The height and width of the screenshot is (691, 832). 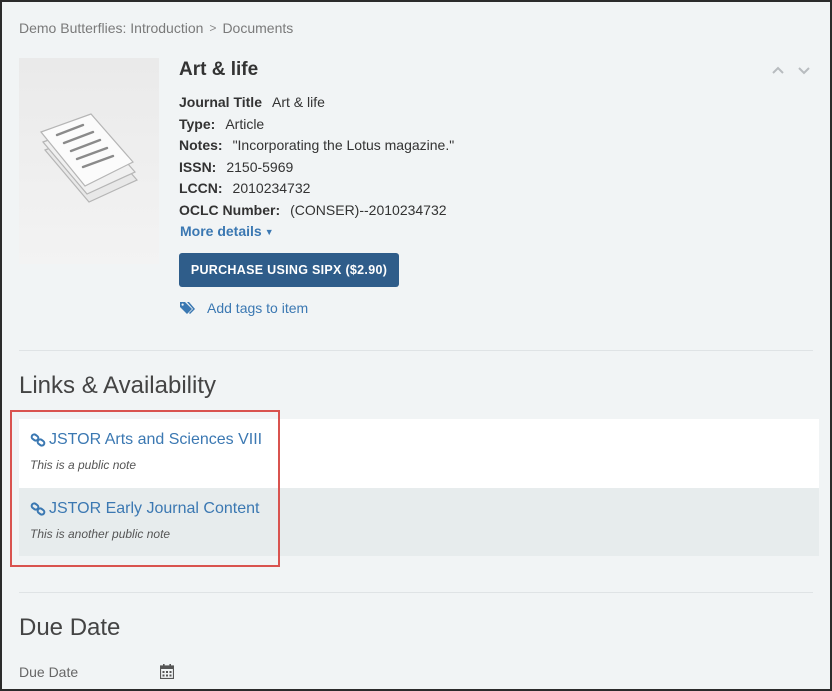 What do you see at coordinates (316, 168) in the screenshot?
I see `field-issn: ISSN: 2150-5969` at bounding box center [316, 168].